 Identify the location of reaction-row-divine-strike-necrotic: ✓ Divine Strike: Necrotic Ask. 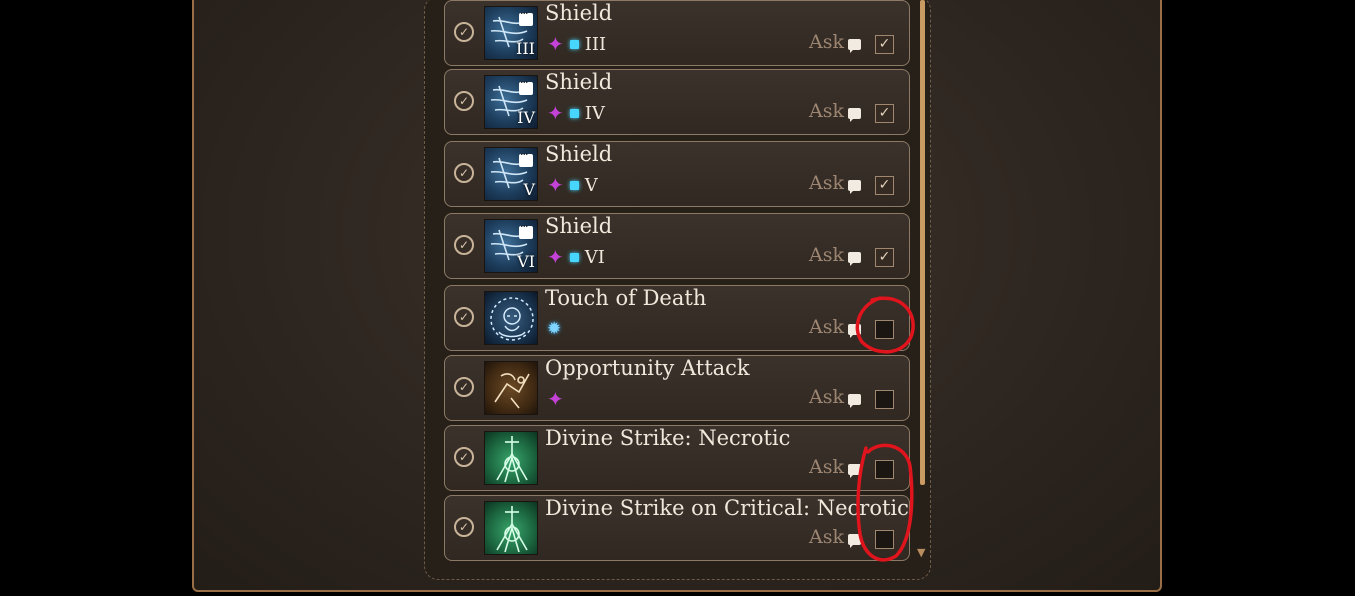
(677, 458).